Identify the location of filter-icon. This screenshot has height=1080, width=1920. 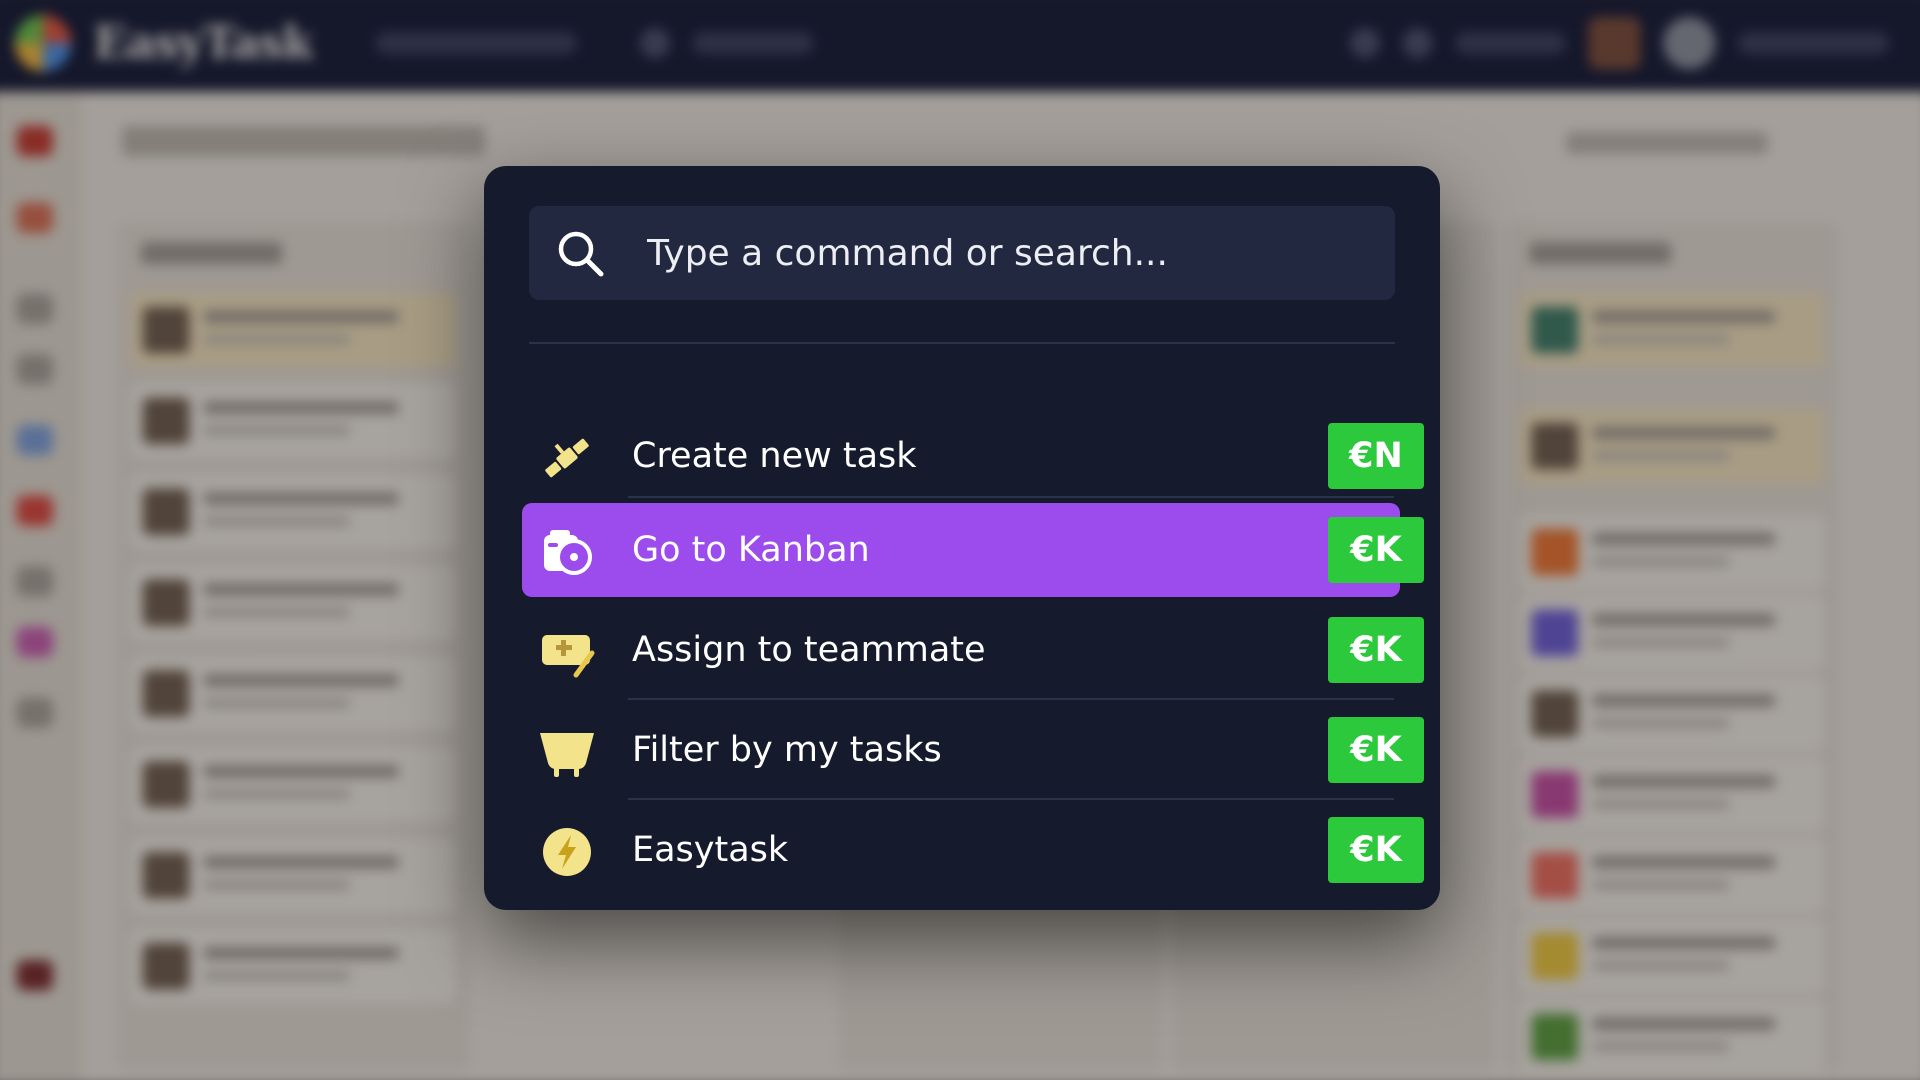
(567, 755).